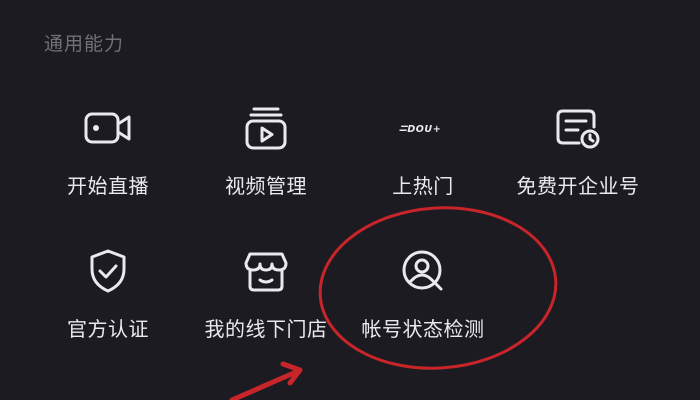  I want to click on grid-item-label: 官方认证, so click(108, 329).